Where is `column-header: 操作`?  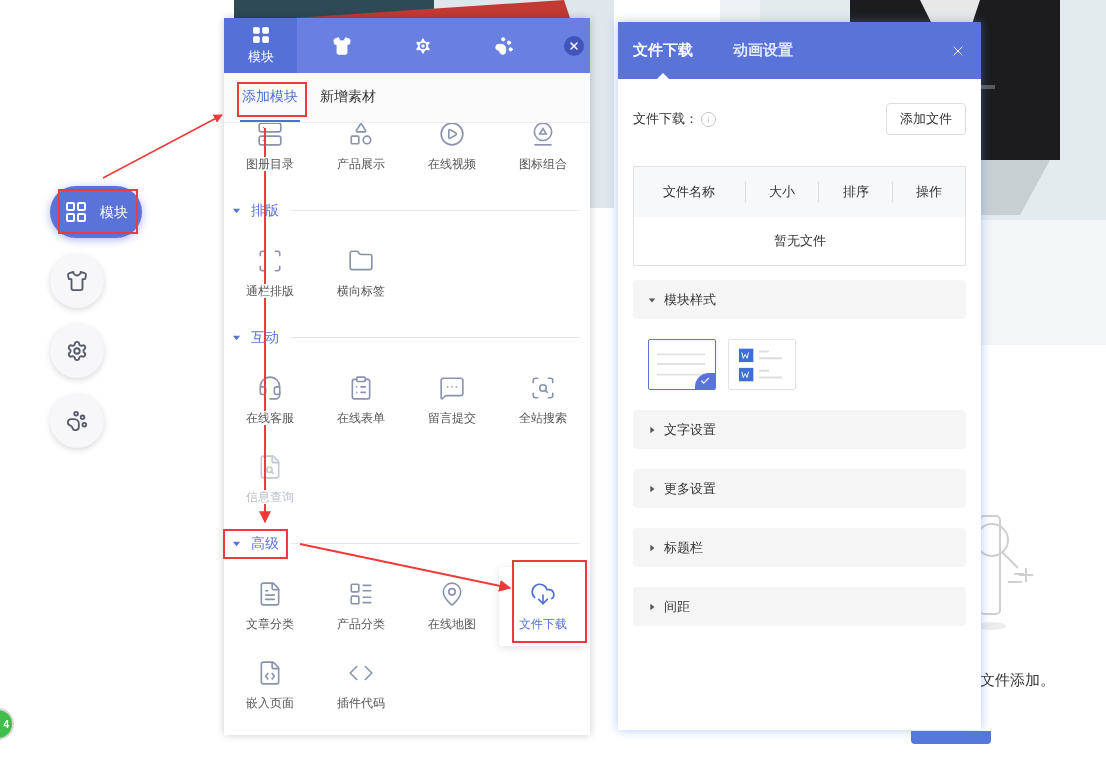
column-header: 操作 is located at coordinates (928, 192).